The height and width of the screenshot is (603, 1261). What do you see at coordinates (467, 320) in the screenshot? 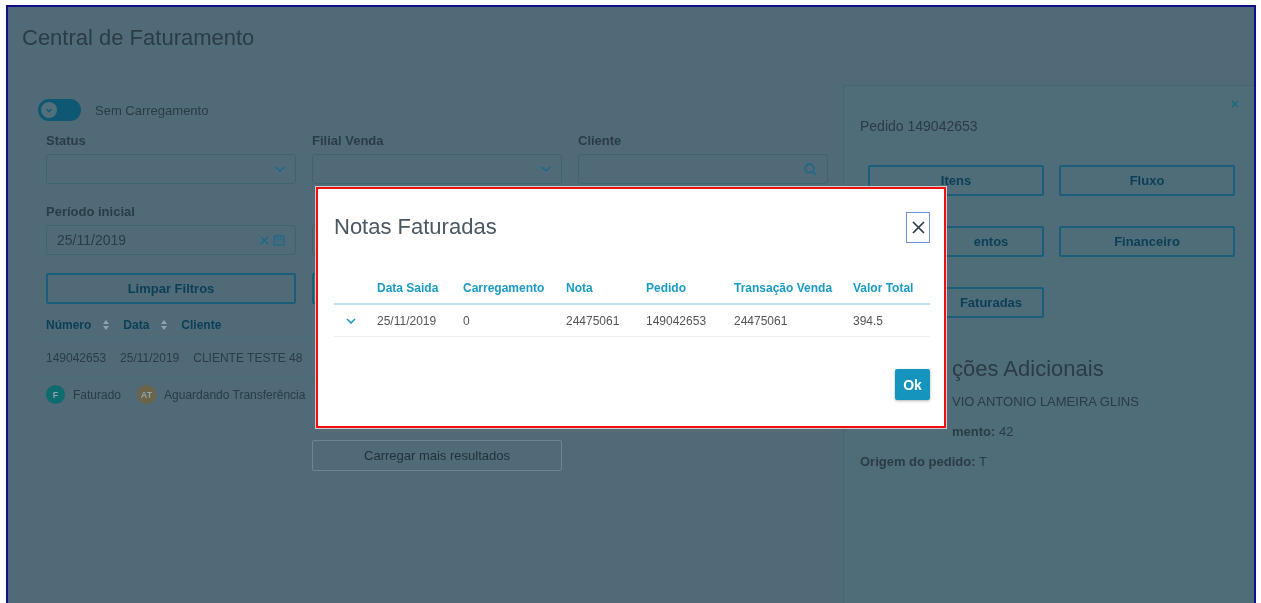
I see `table-cell-text: 0` at bounding box center [467, 320].